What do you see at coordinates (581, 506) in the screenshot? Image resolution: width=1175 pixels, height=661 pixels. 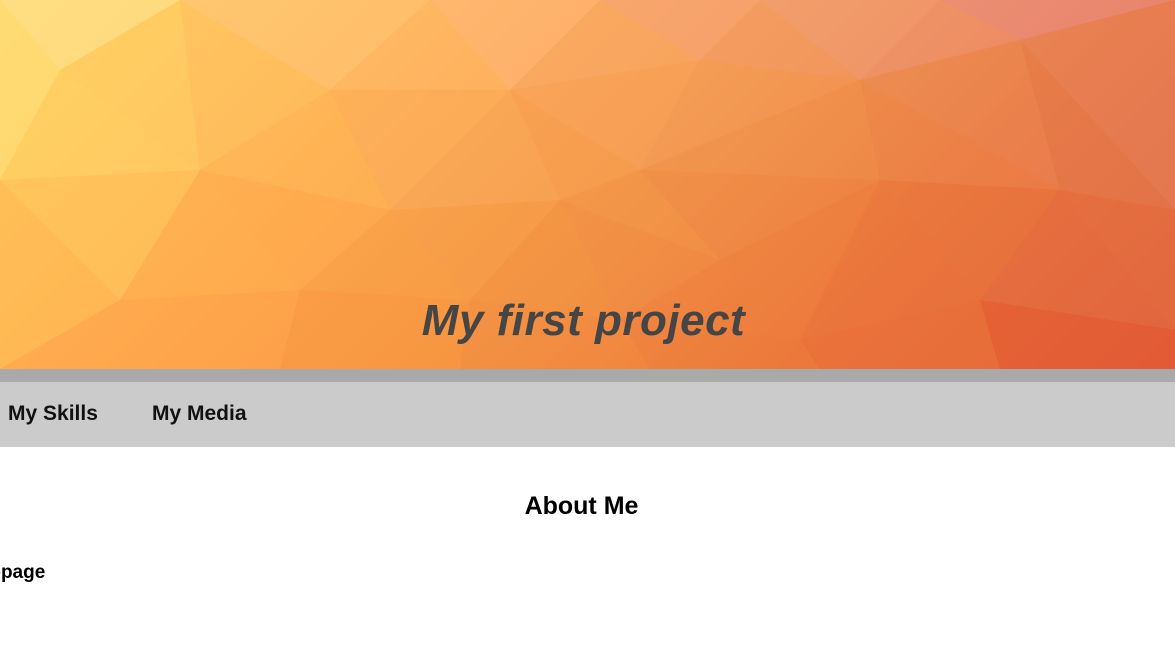 I see `about-me-heading: About Me` at bounding box center [581, 506].